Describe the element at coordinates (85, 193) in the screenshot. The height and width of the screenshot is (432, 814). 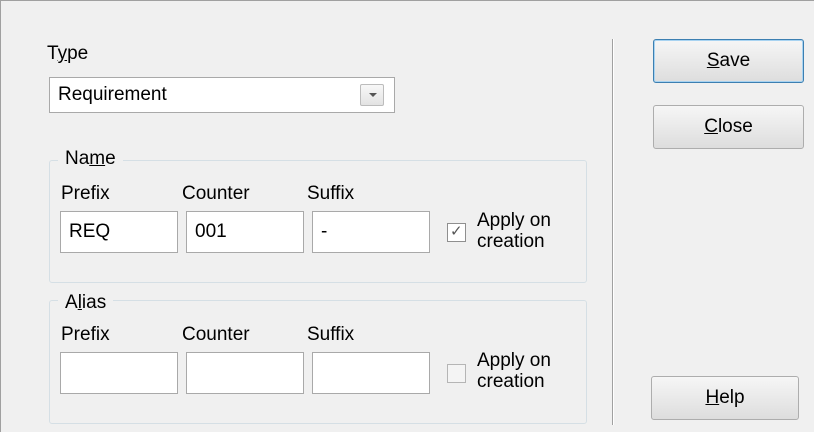
I see `name-prefix-label: Prefix` at that location.